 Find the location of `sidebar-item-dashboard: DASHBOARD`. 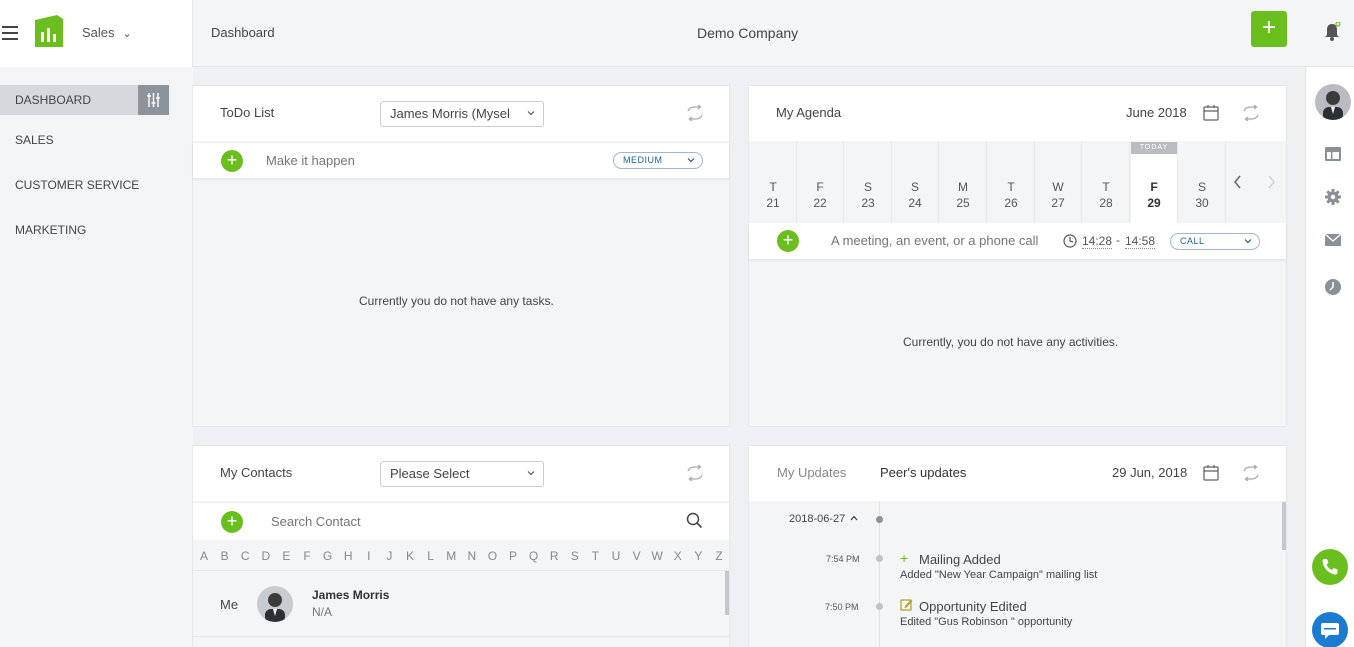

sidebar-item-dashboard: DASHBOARD is located at coordinates (69, 100).